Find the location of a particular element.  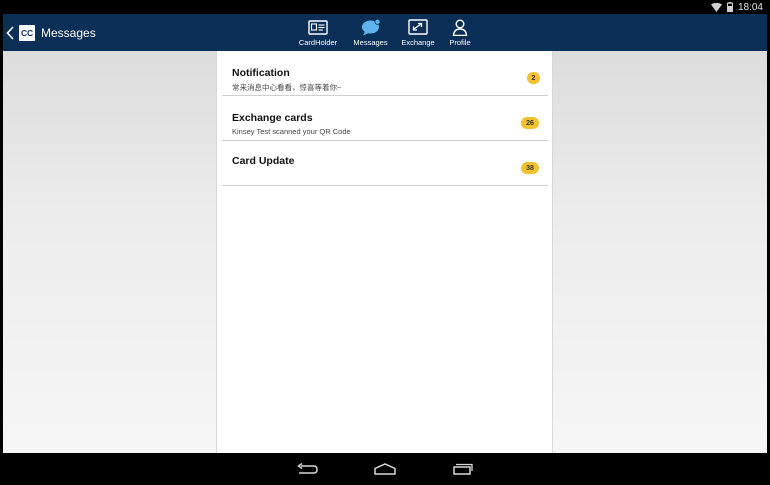

count-badge: 26 is located at coordinates (530, 123).